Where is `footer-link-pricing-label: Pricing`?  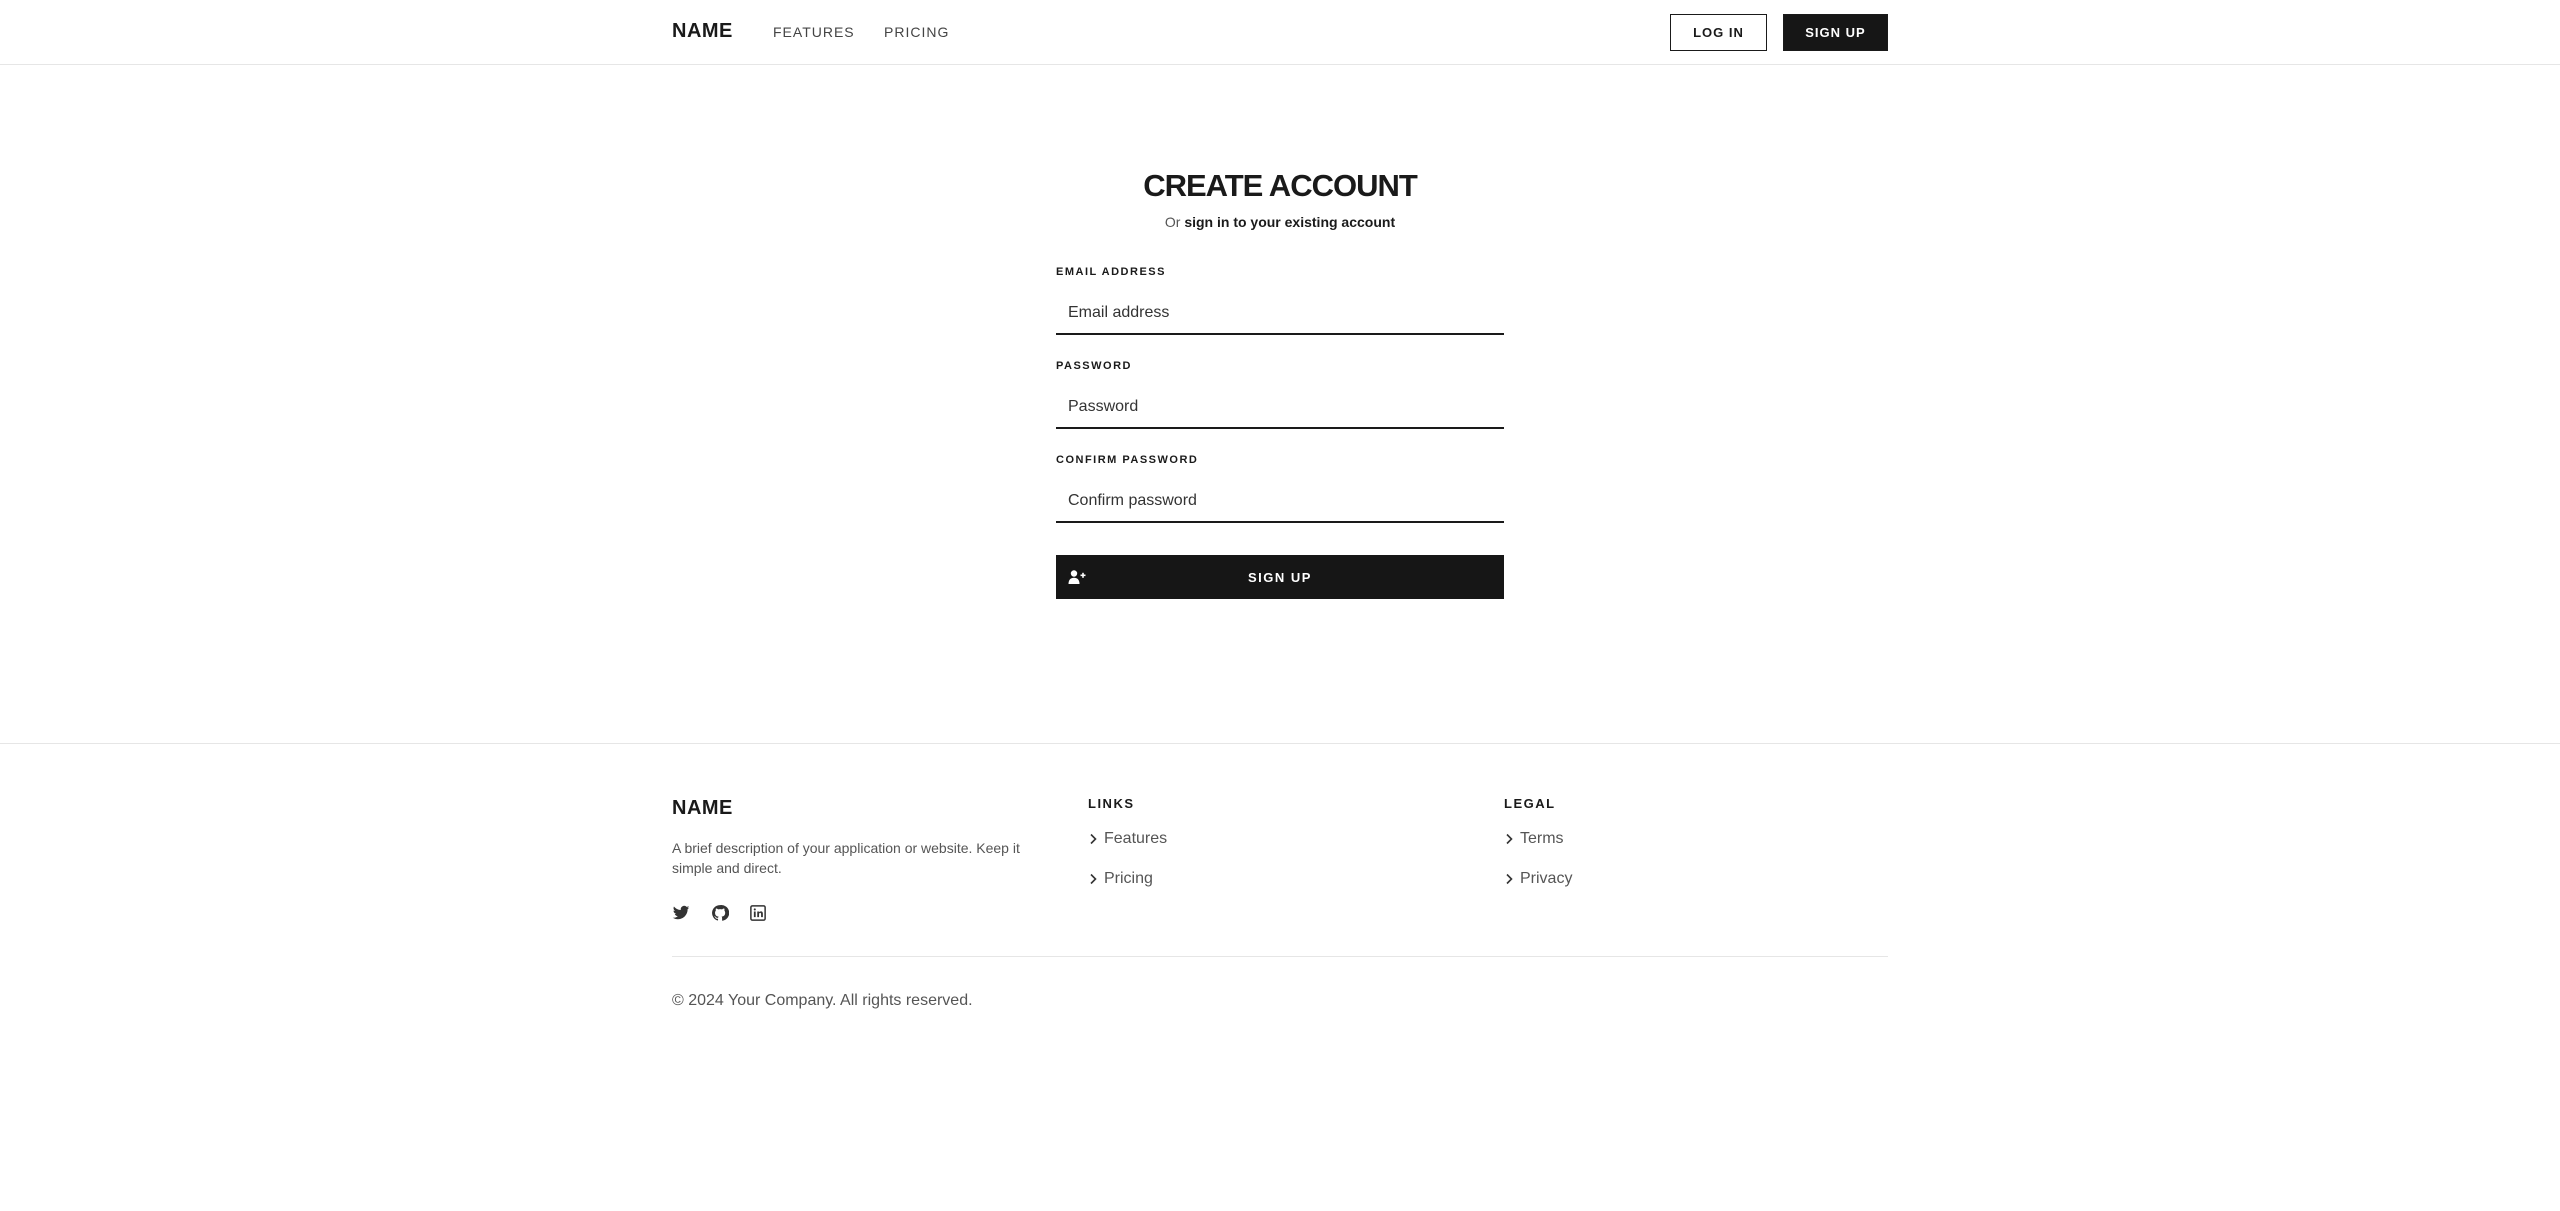
footer-link-pricing-label: Pricing is located at coordinates (1128, 878).